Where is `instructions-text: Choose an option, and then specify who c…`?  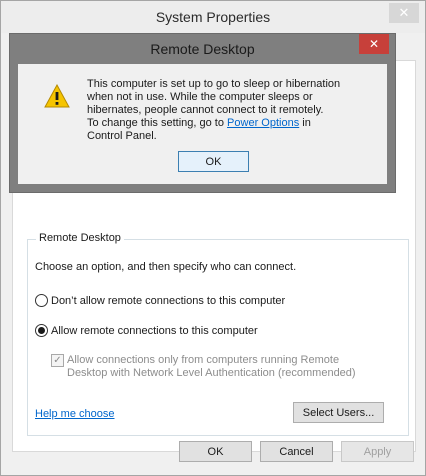
instructions-text: Choose an option, and then specify who c… is located at coordinates (166, 267).